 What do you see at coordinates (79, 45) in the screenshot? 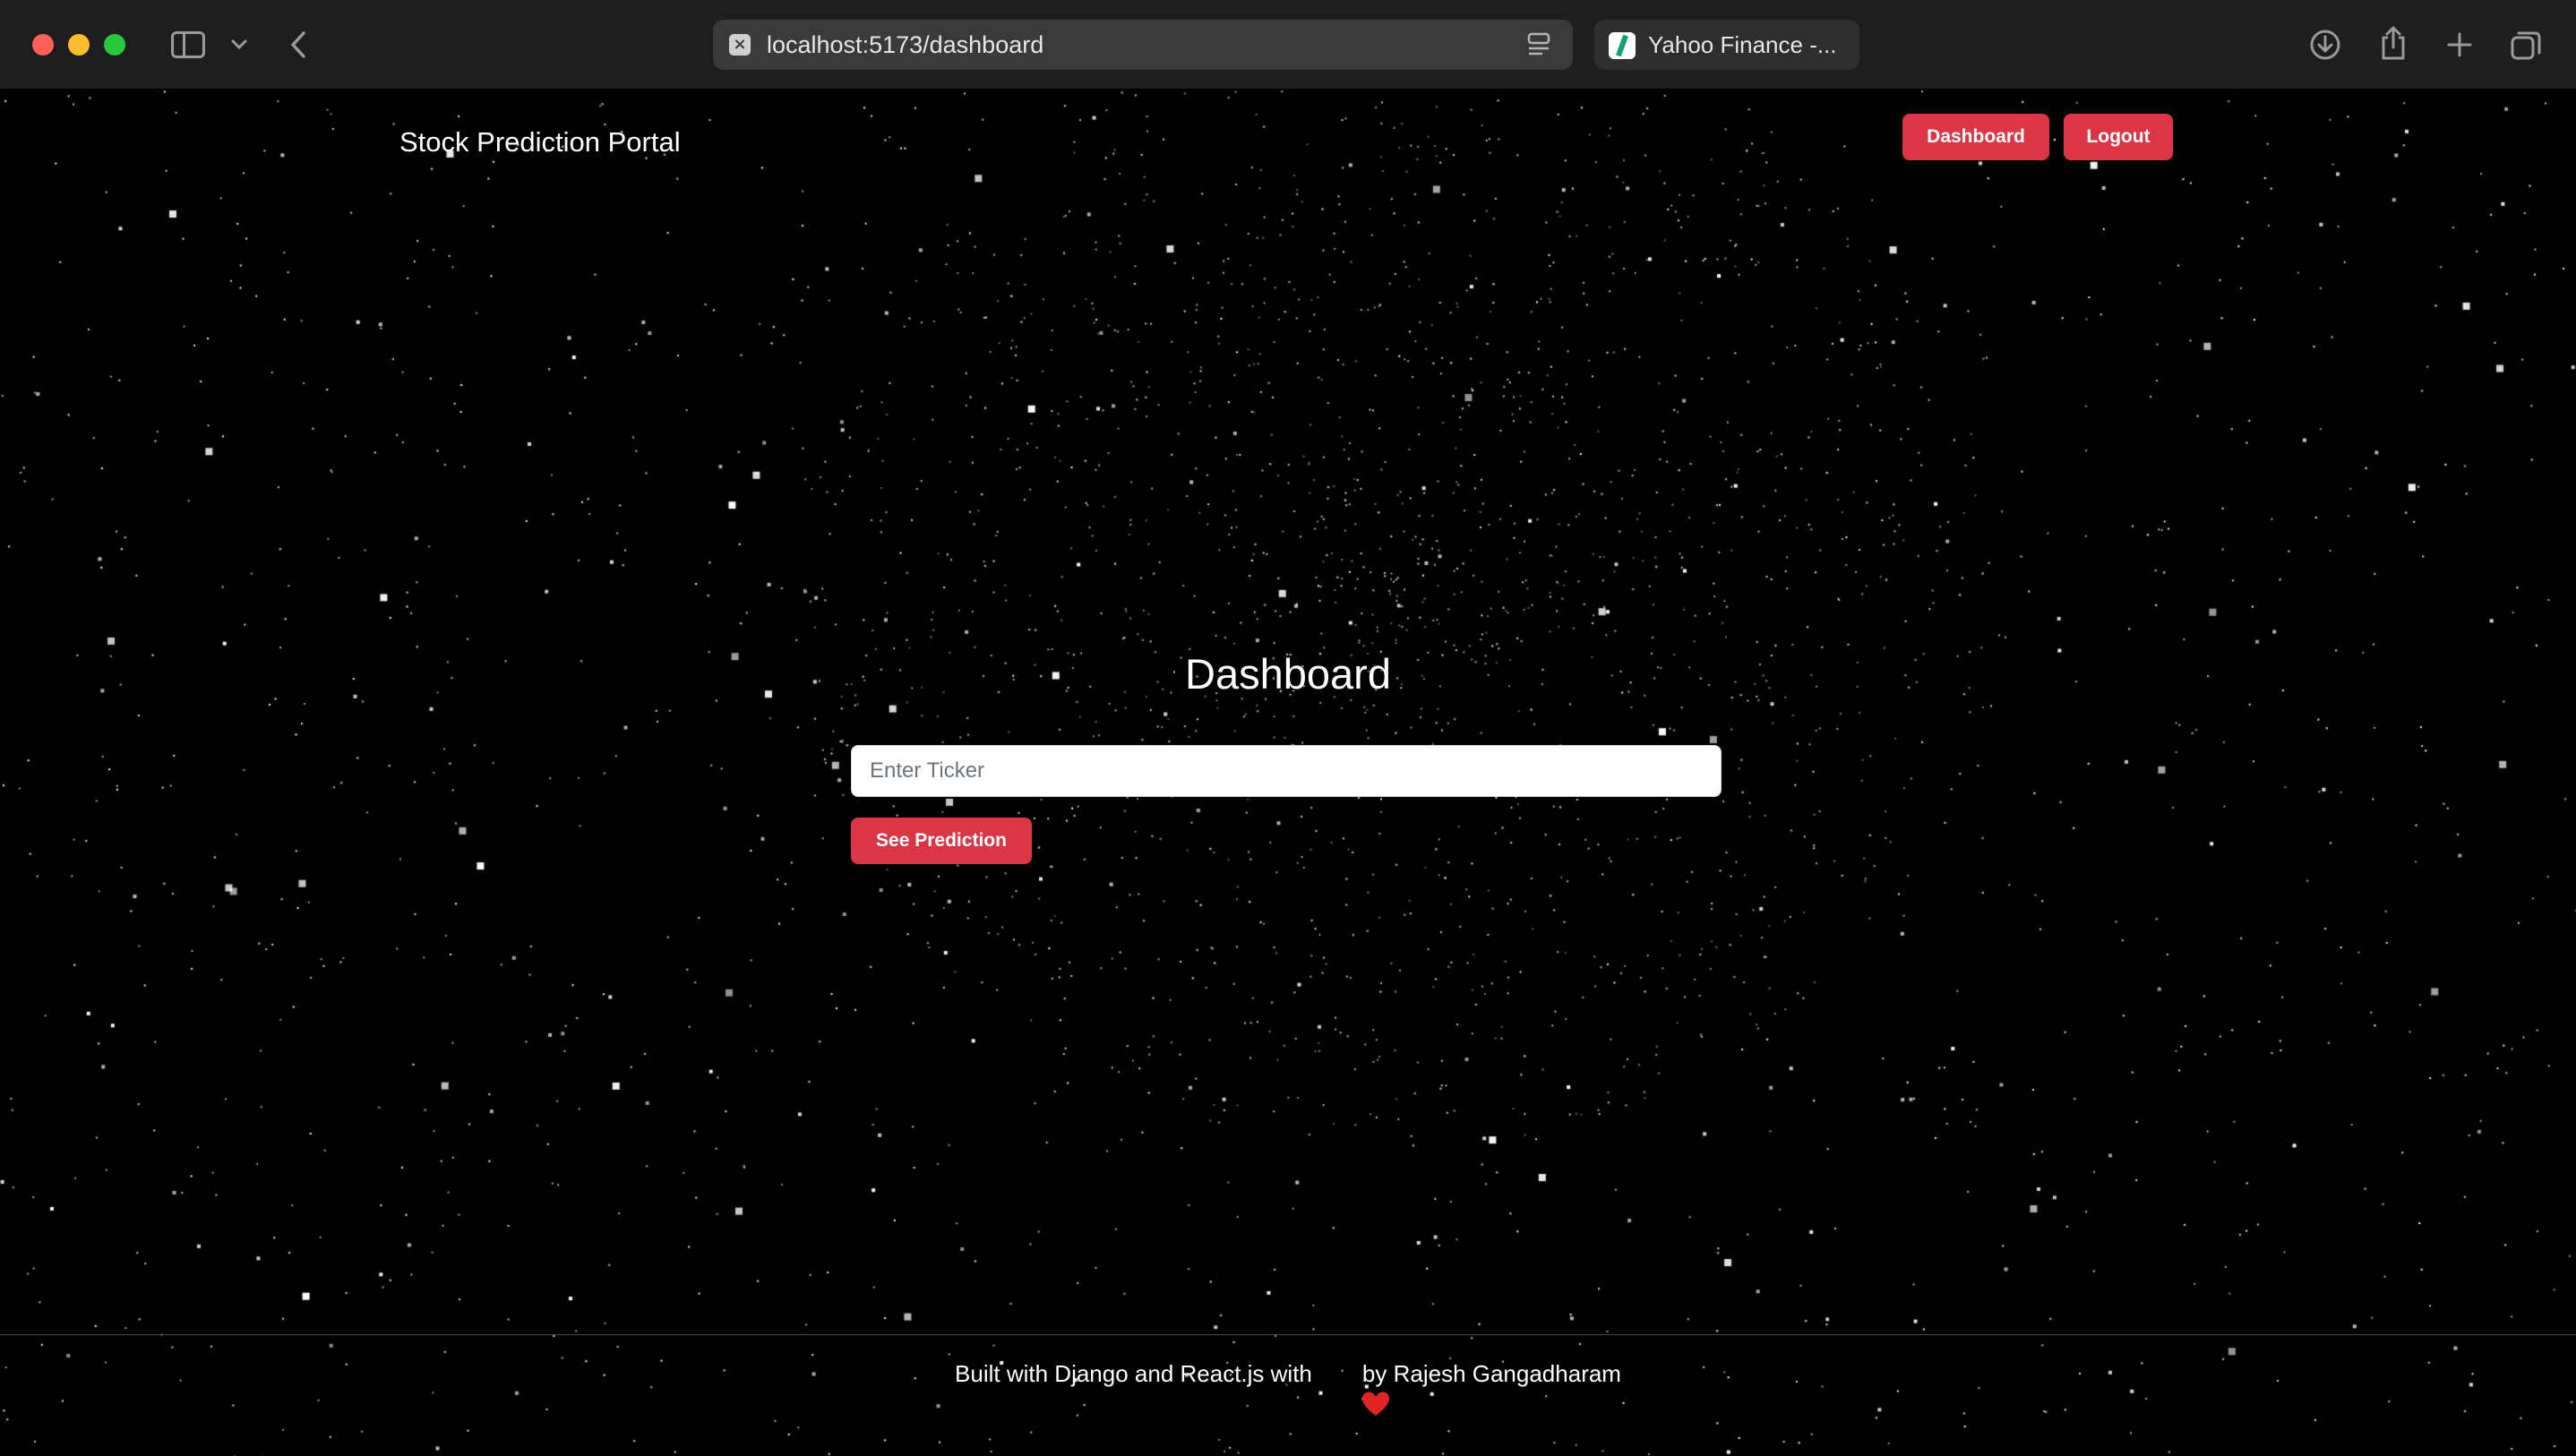
I see `minimize-window-button` at bounding box center [79, 45].